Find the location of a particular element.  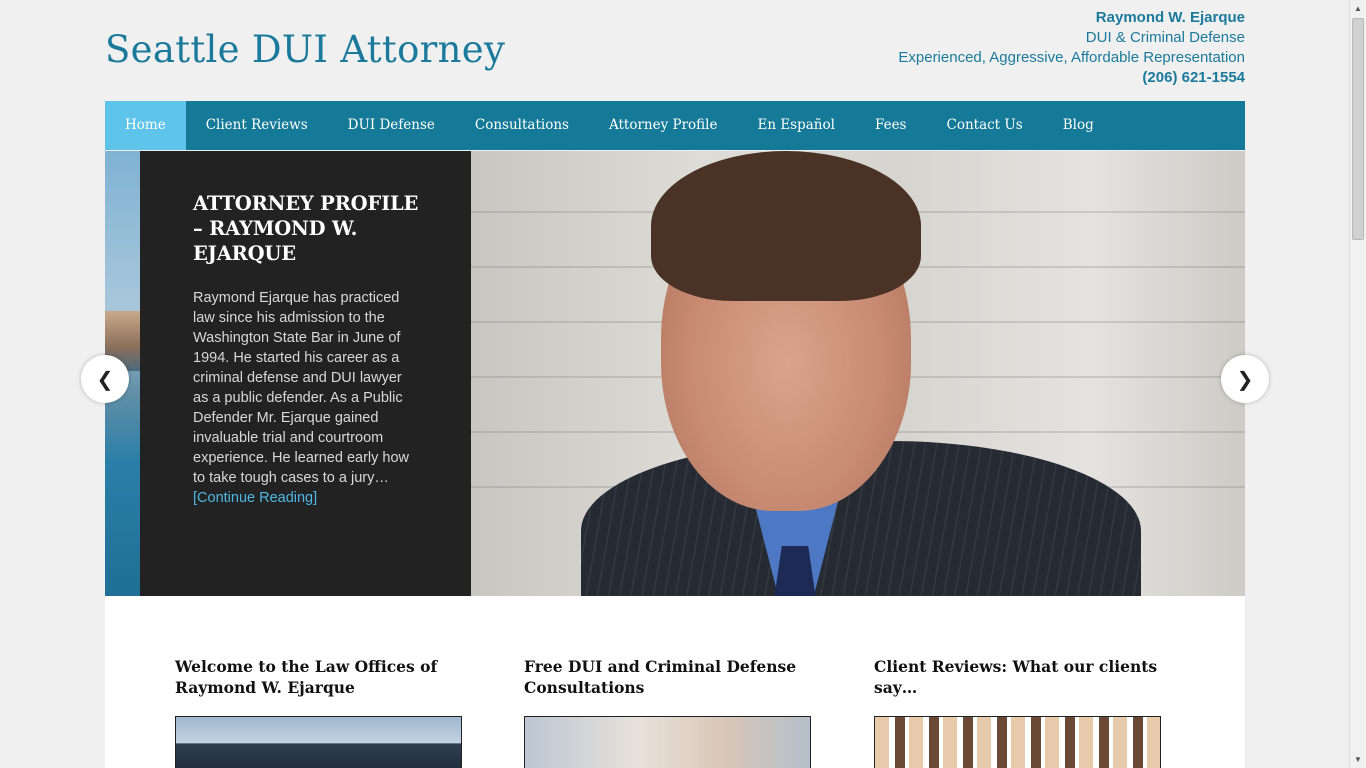

nav-item-client-reviews: Client Reviews is located at coordinates (257, 125).